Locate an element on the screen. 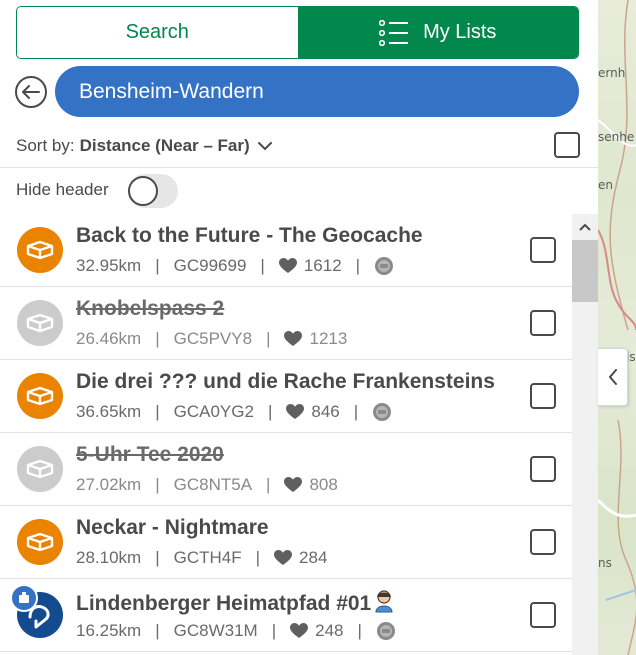  arrow-left-icon is located at coordinates (31, 92).